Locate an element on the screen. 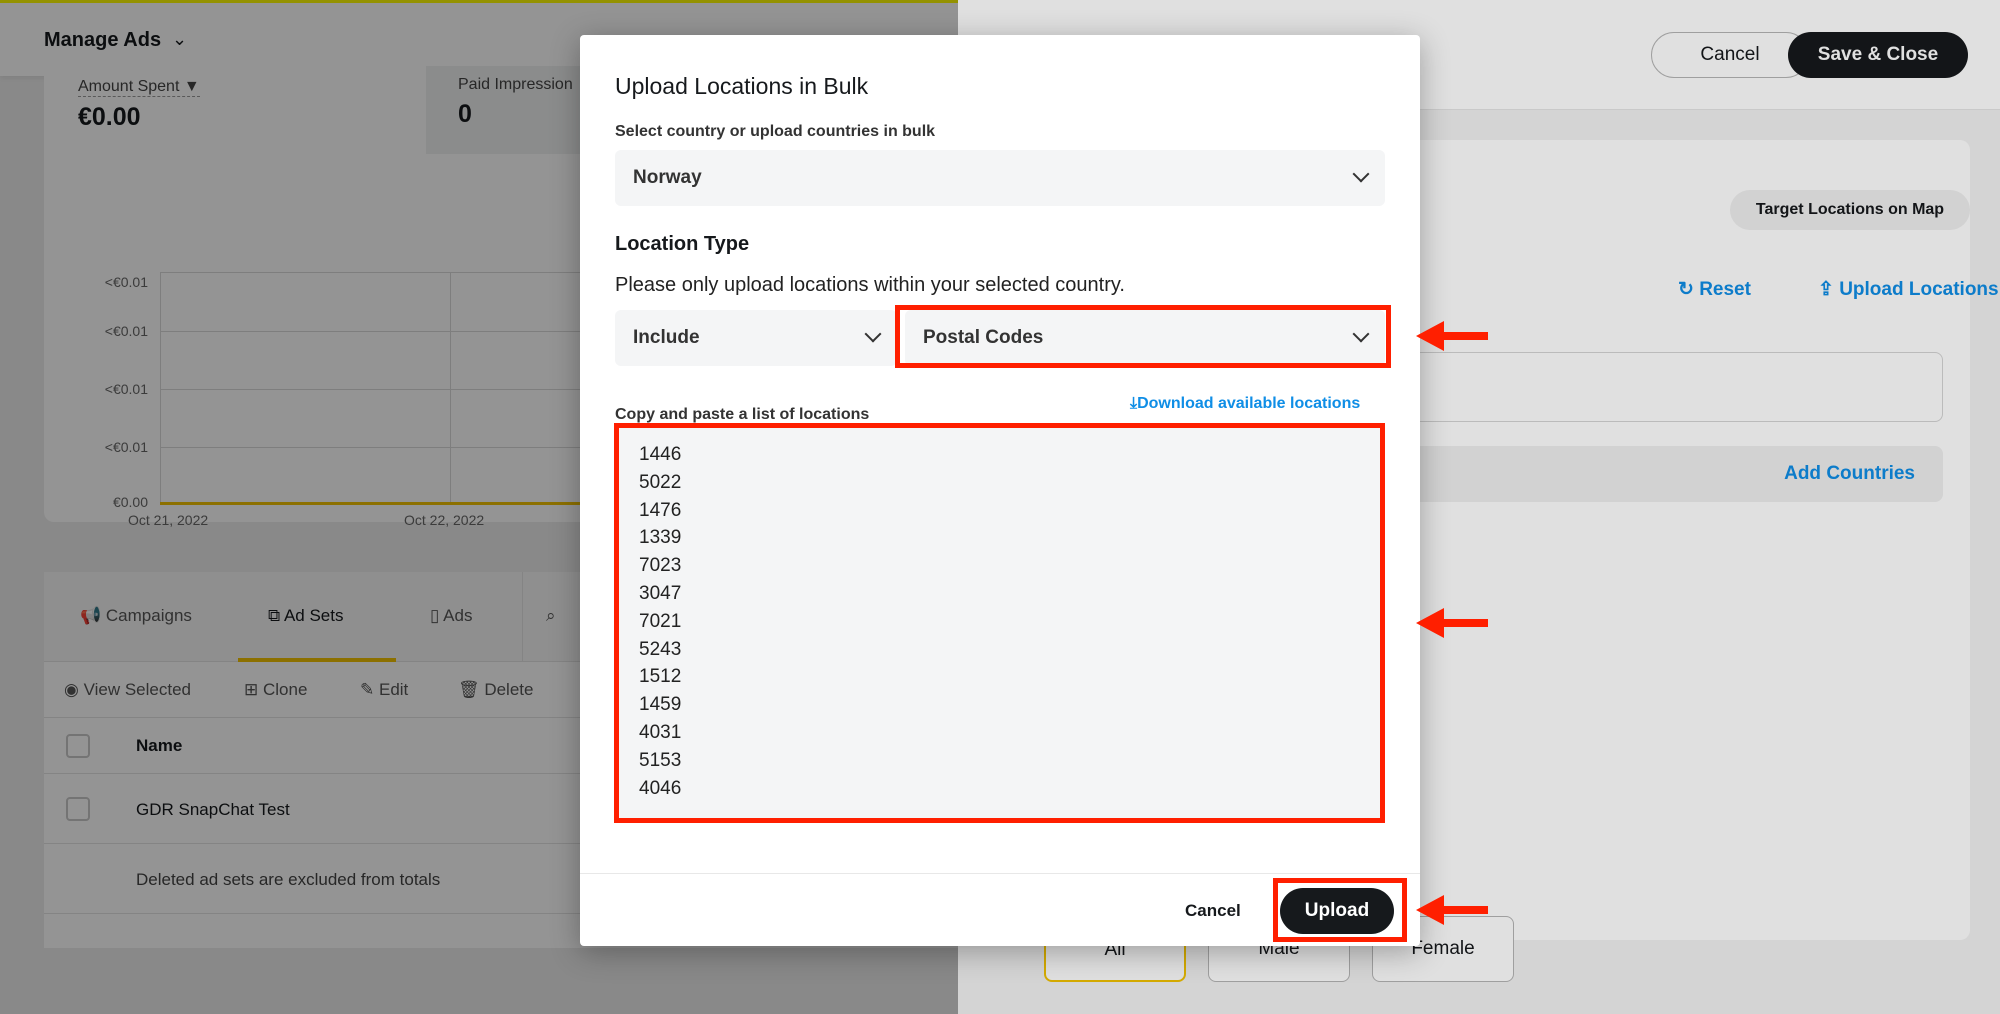  modal-cancel-button: Cancel is located at coordinates (1213, 911).